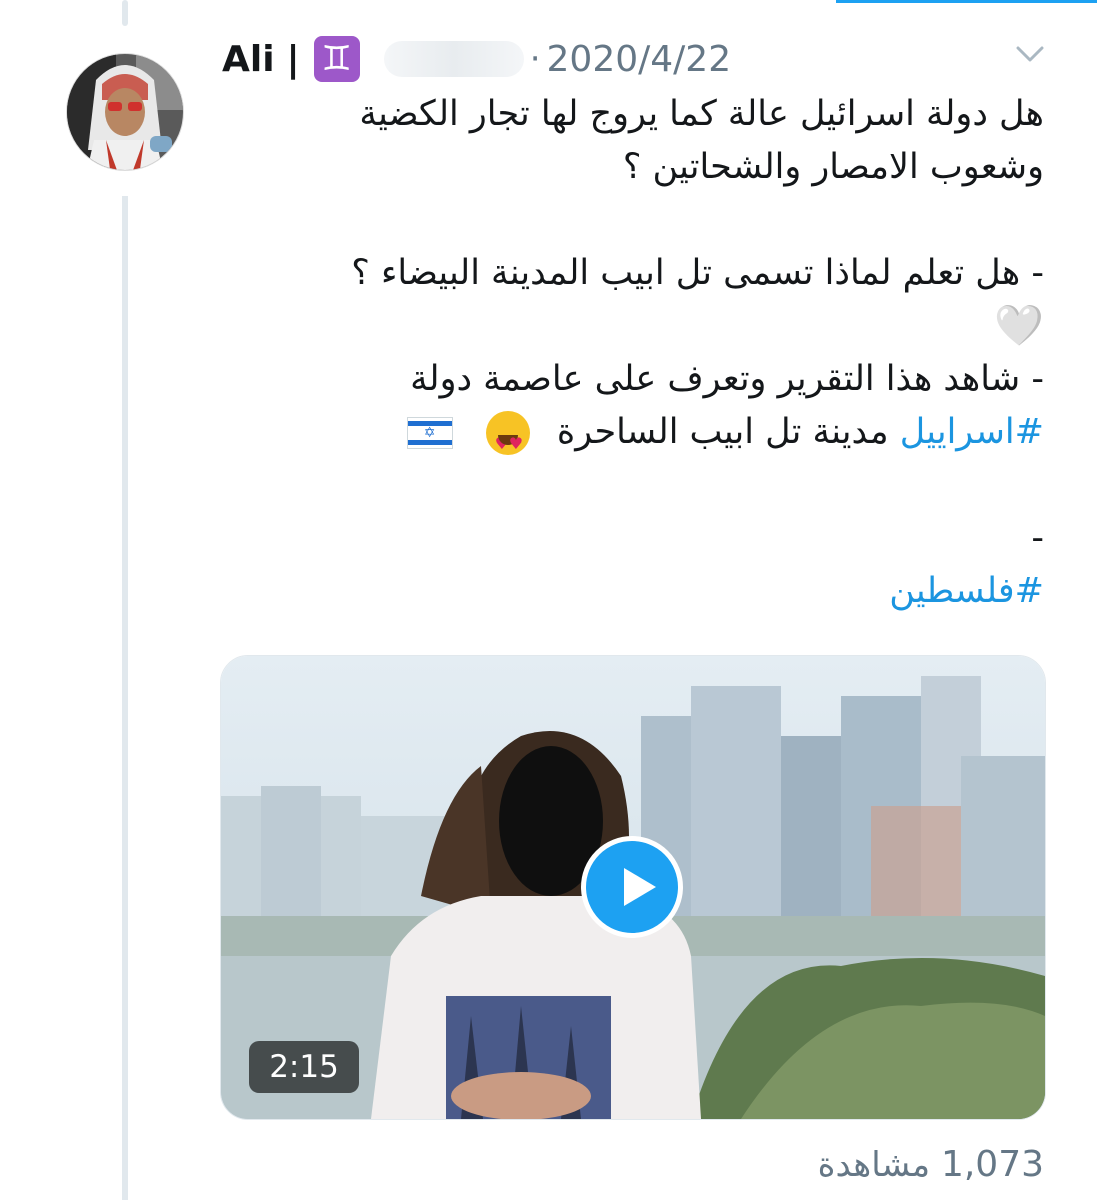  I want to click on hashtag-israel-link: #اسراييل, so click(972, 432).